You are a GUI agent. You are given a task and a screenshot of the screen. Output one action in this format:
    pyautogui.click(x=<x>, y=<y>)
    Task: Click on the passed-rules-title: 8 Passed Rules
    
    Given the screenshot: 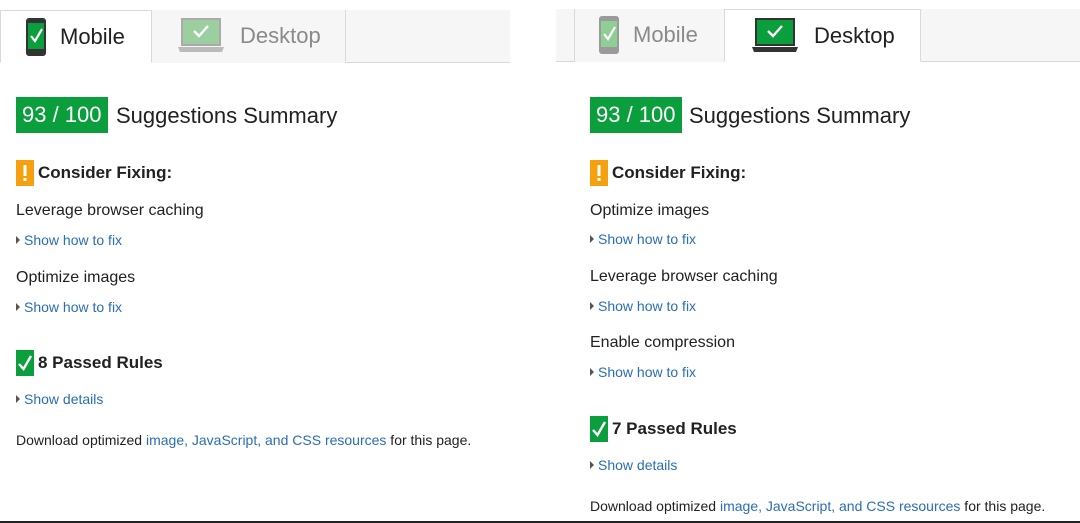 What is the action you would take?
    pyautogui.click(x=100, y=362)
    